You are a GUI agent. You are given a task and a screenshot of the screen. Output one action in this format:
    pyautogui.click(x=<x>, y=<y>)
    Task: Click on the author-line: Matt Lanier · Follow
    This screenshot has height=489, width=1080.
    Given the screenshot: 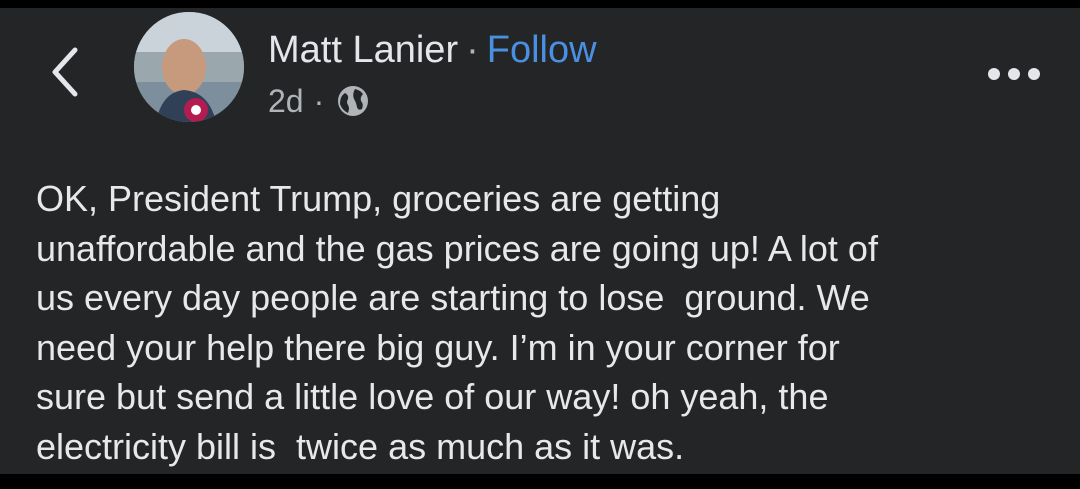 What is the action you would take?
    pyautogui.click(x=432, y=50)
    